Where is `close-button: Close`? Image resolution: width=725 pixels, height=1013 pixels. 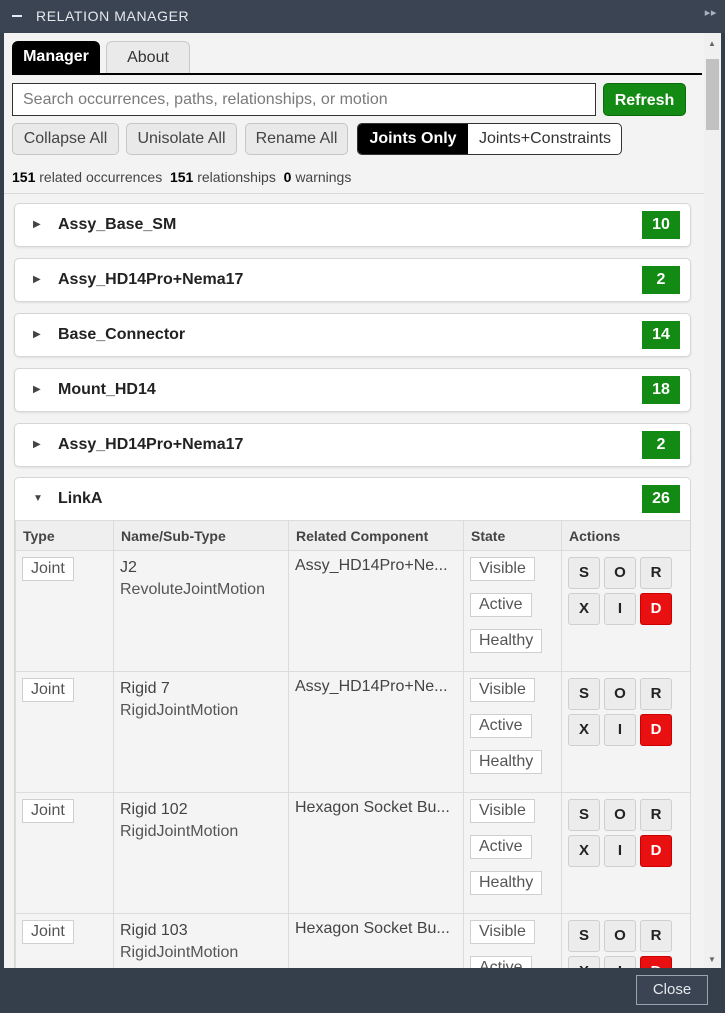
close-button: Close is located at coordinates (672, 990).